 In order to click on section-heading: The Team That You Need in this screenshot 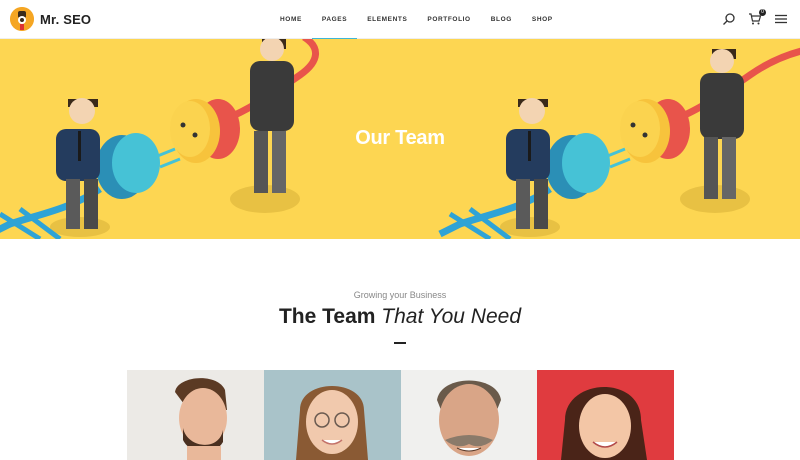, I will do `click(400, 317)`.